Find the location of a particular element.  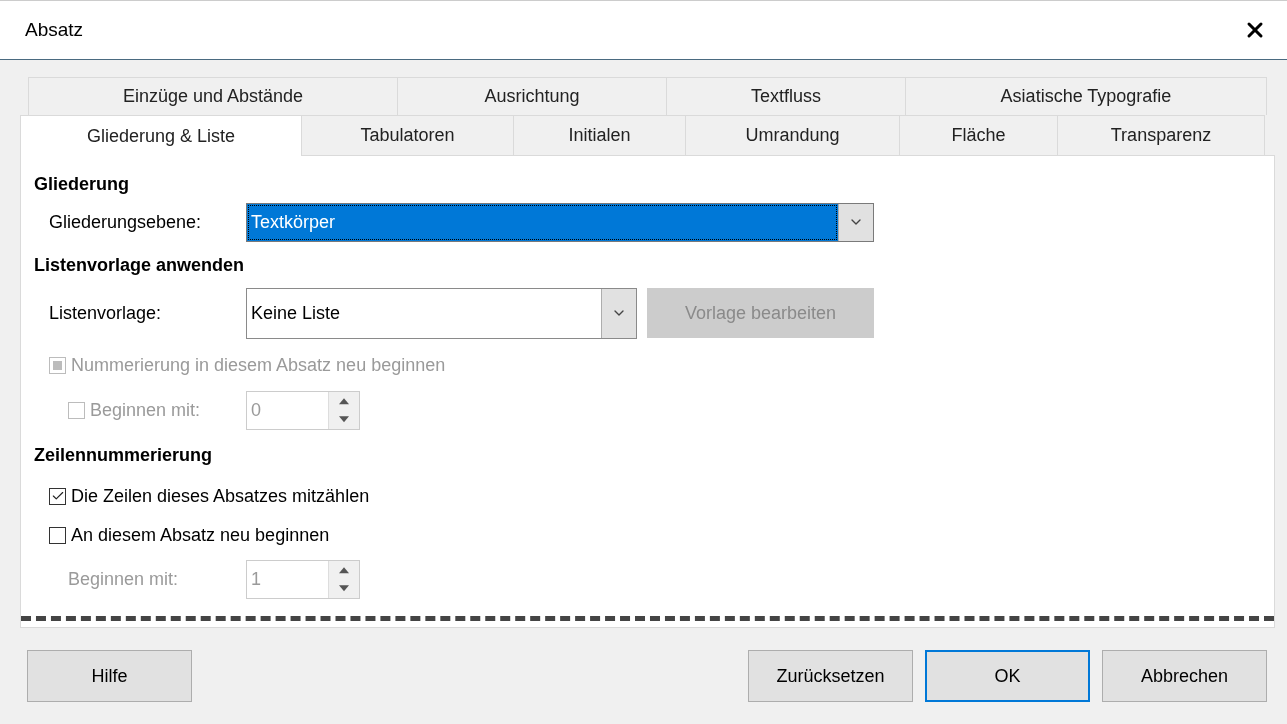

dropdown: Textkörper is located at coordinates (560, 222).